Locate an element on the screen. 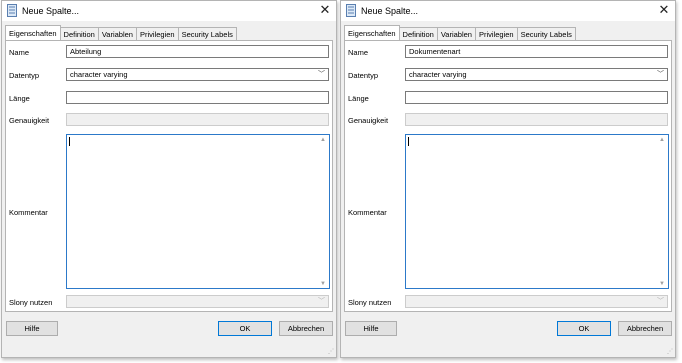 This screenshot has height=363, width=682. name-input: Dokumentenart is located at coordinates (536, 51).